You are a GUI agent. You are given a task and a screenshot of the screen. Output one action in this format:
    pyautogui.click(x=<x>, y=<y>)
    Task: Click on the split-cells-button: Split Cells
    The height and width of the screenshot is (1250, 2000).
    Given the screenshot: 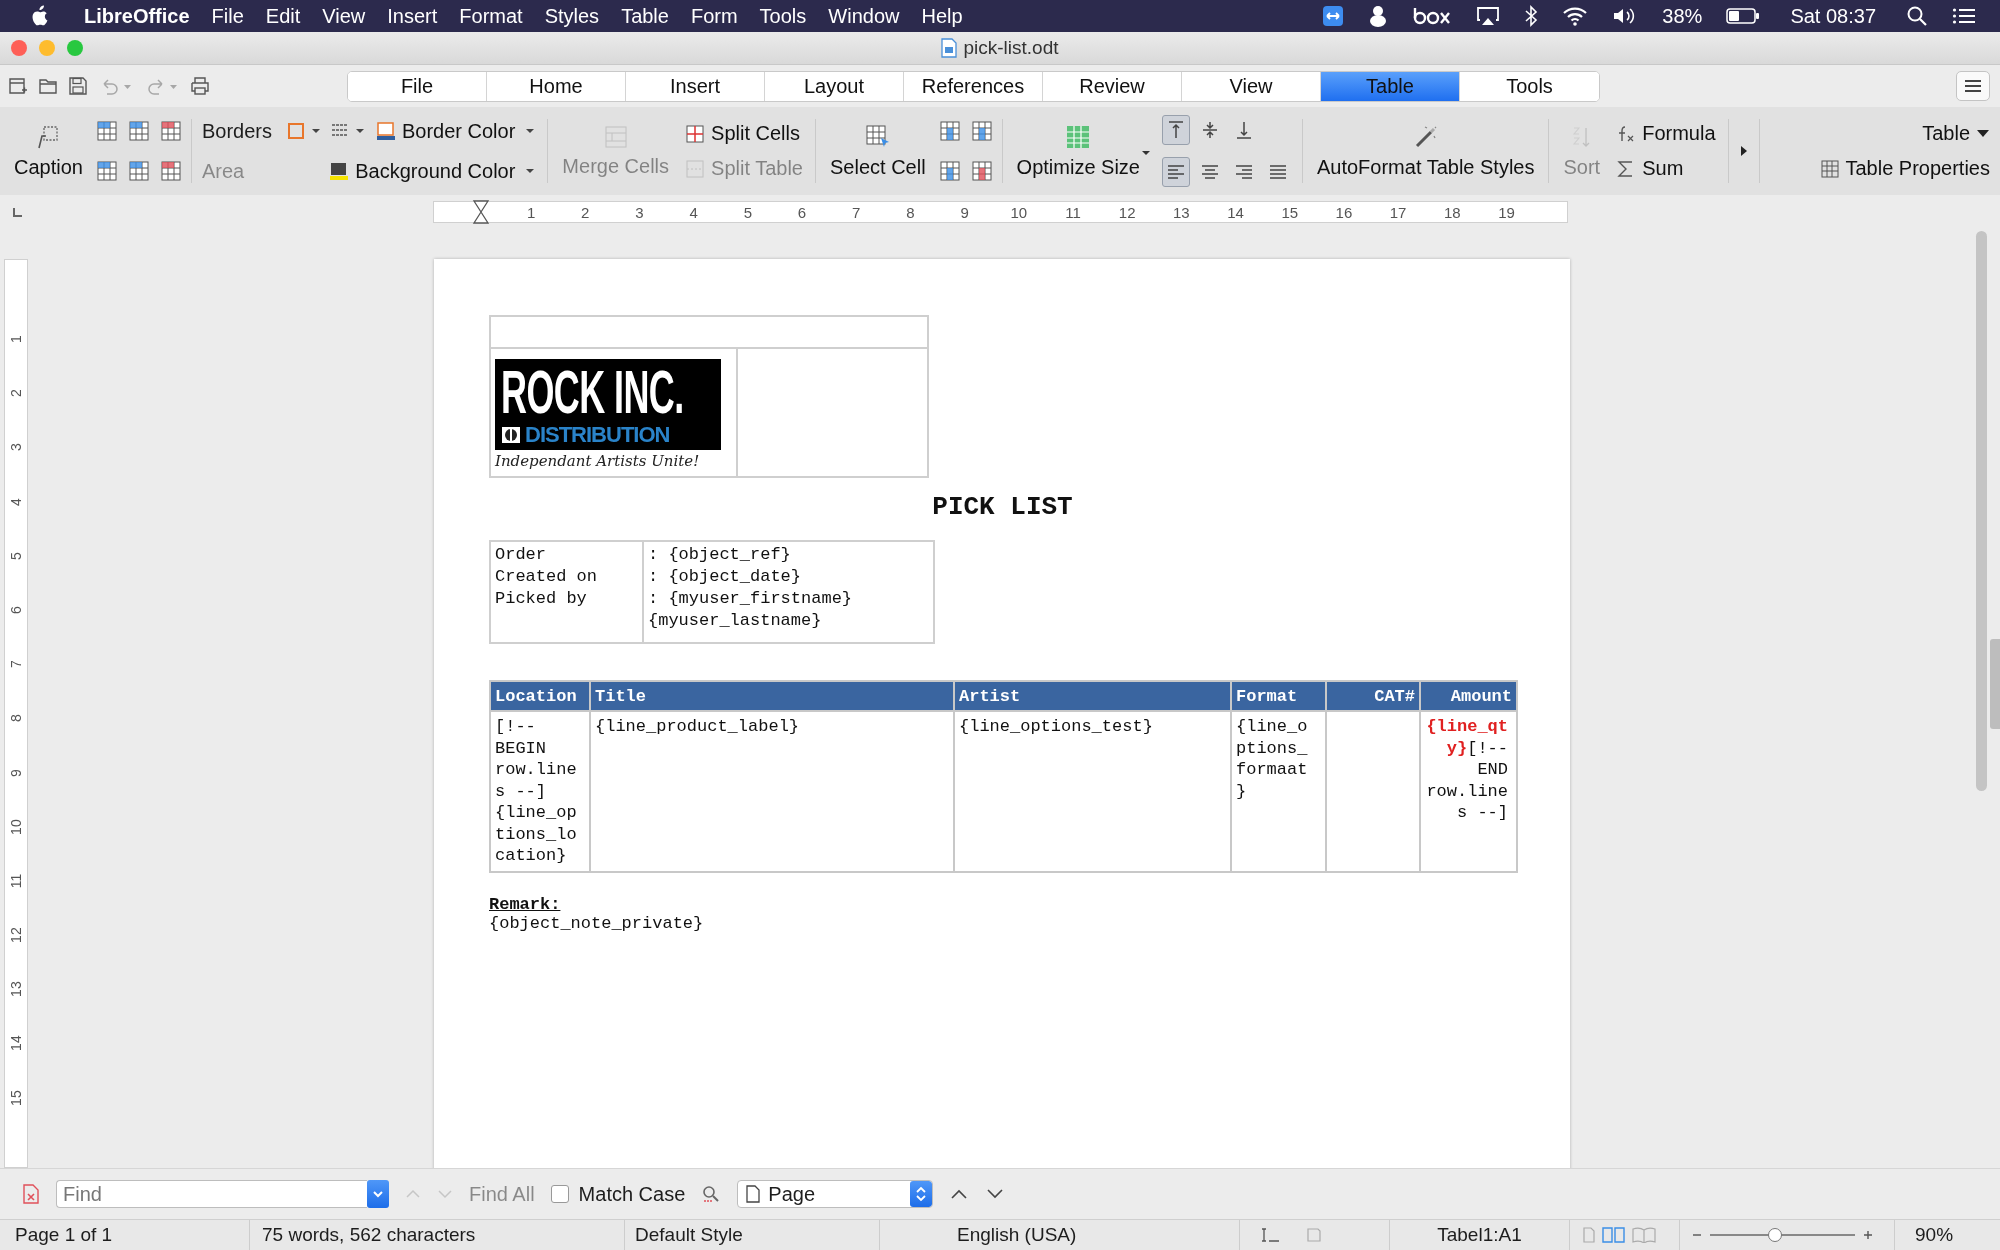 What is the action you would take?
    pyautogui.click(x=744, y=133)
    